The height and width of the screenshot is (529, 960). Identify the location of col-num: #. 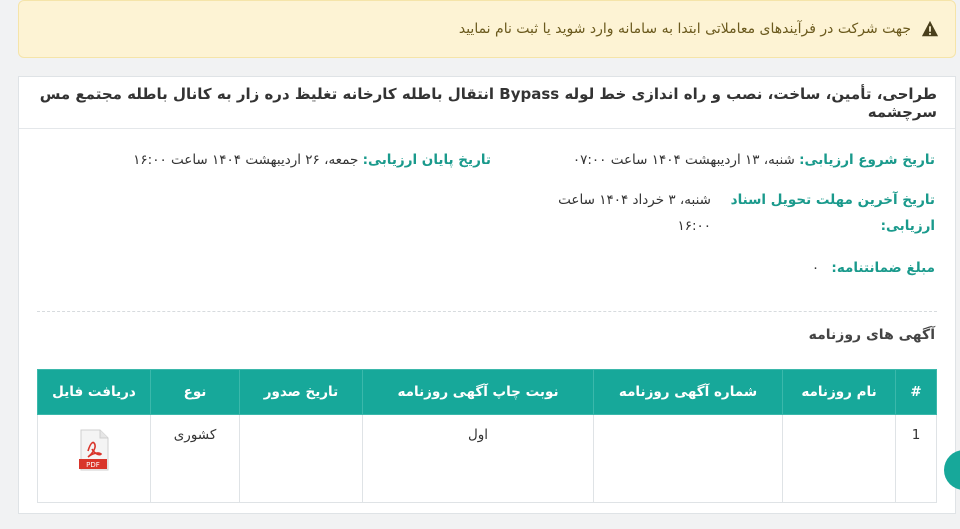
(916, 392).